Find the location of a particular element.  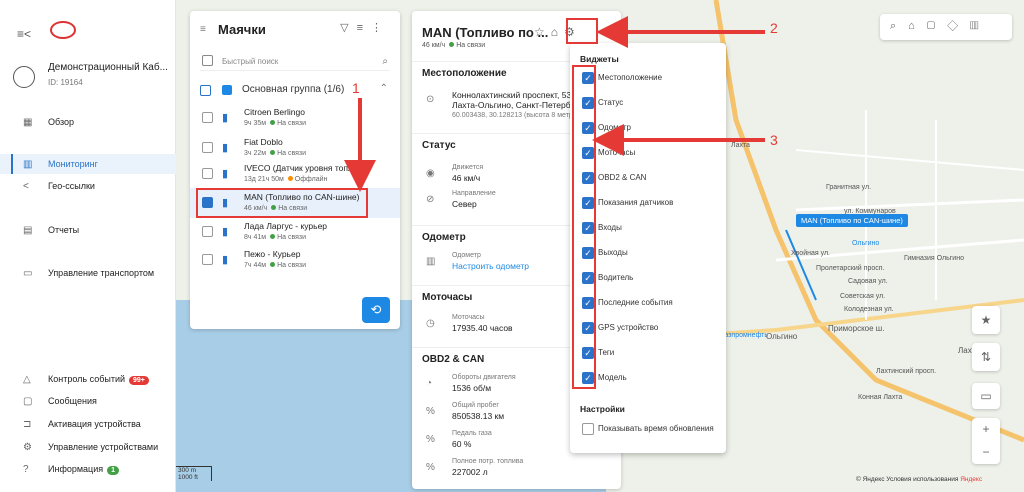

quick-search-input: Быстрый поиск ⌕ is located at coordinates (295, 62).